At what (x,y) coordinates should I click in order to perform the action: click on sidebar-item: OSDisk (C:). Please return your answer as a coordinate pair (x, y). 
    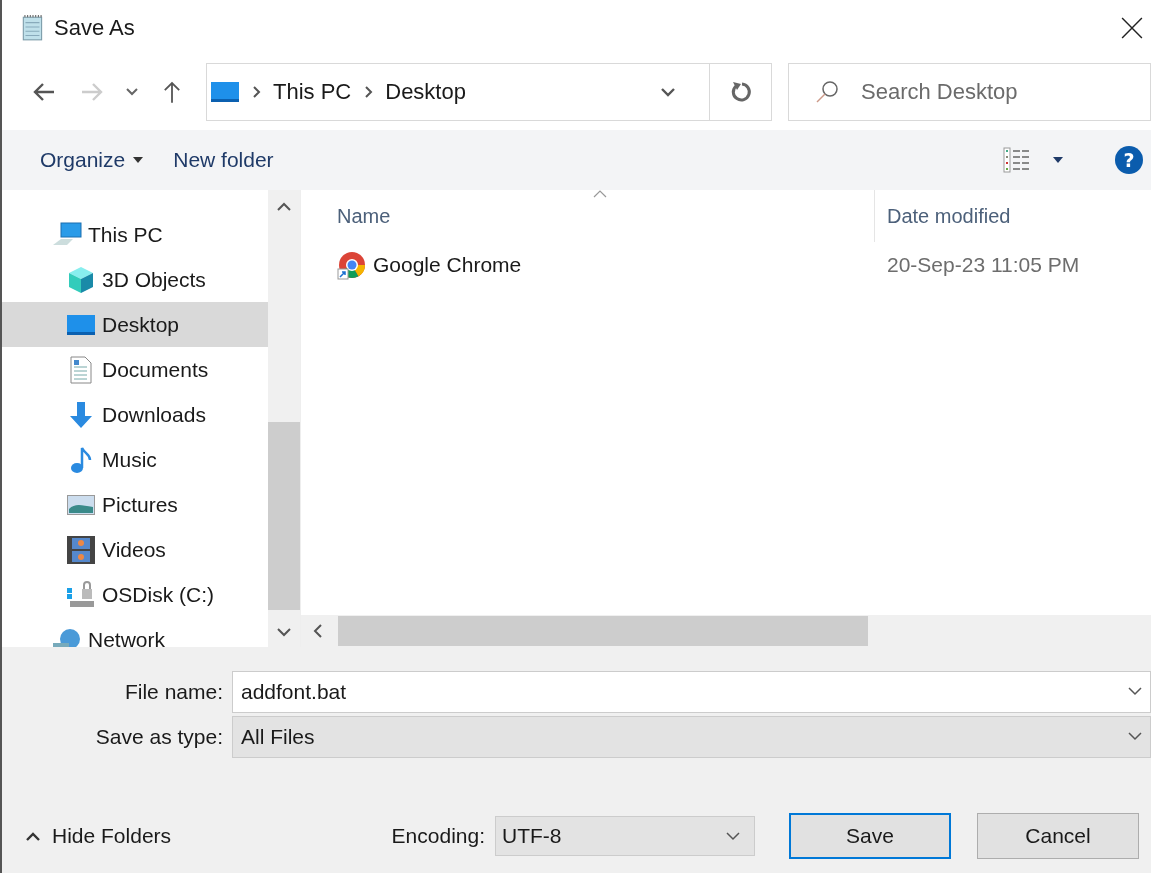
    Looking at the image, I should click on (135, 594).